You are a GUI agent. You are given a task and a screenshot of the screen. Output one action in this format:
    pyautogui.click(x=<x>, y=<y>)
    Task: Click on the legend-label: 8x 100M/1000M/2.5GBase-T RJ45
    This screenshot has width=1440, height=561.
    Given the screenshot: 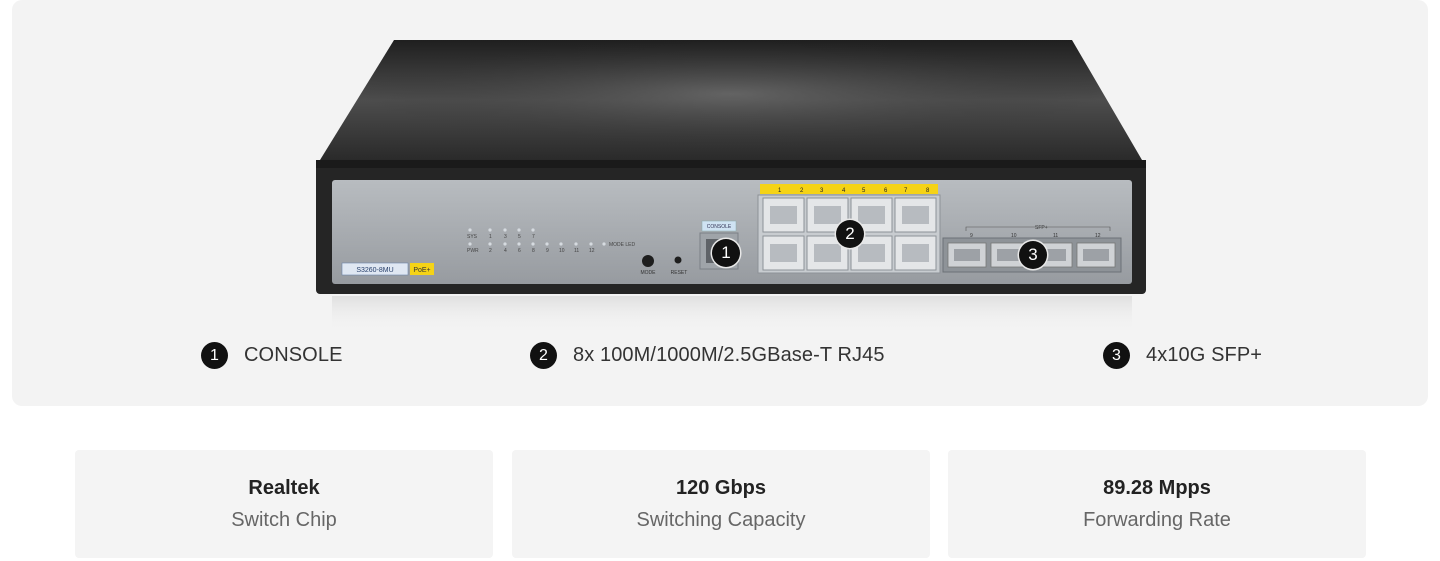 What is the action you would take?
    pyautogui.click(x=729, y=355)
    